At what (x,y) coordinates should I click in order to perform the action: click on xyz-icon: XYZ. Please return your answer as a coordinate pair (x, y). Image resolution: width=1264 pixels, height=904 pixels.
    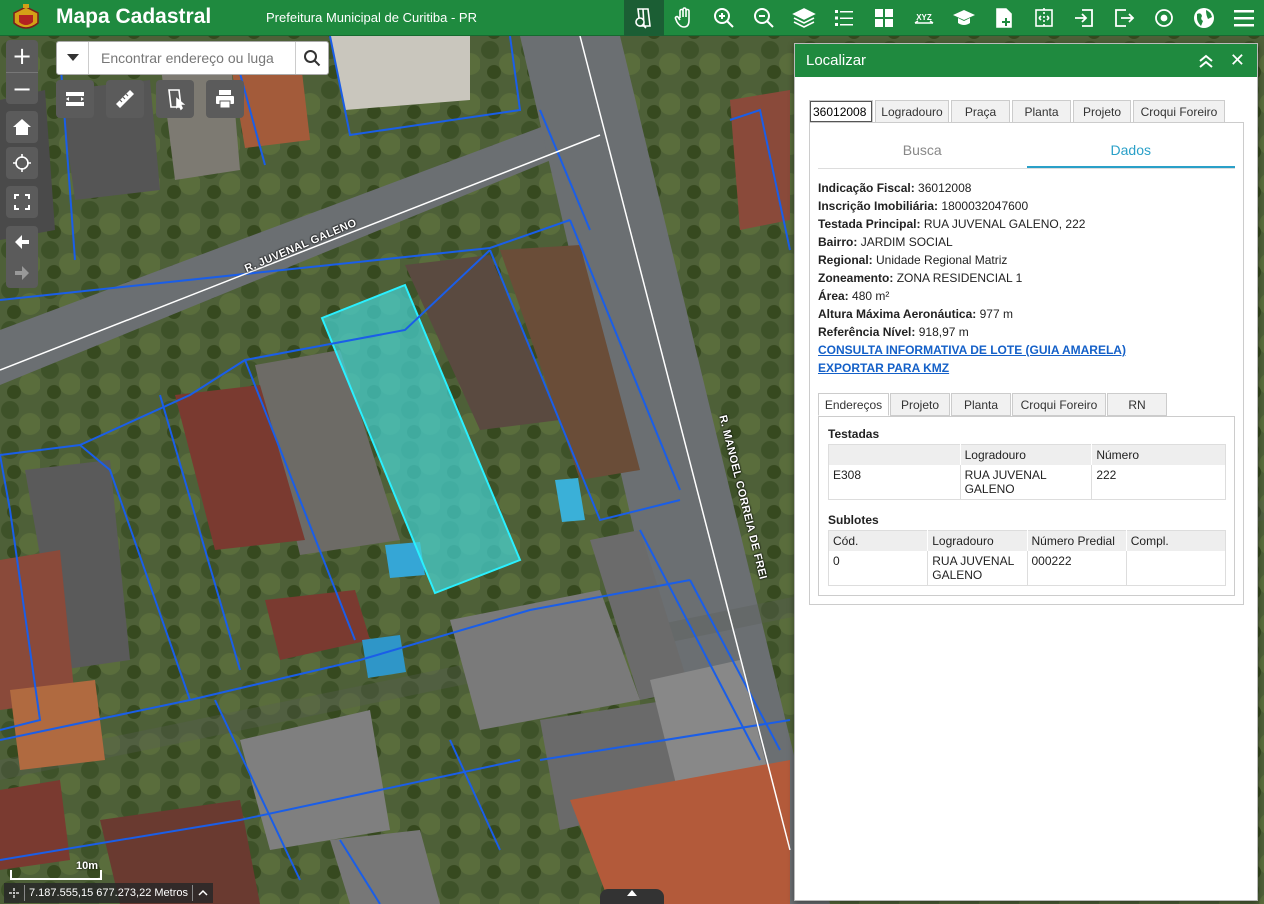
    Looking at the image, I should click on (924, 18).